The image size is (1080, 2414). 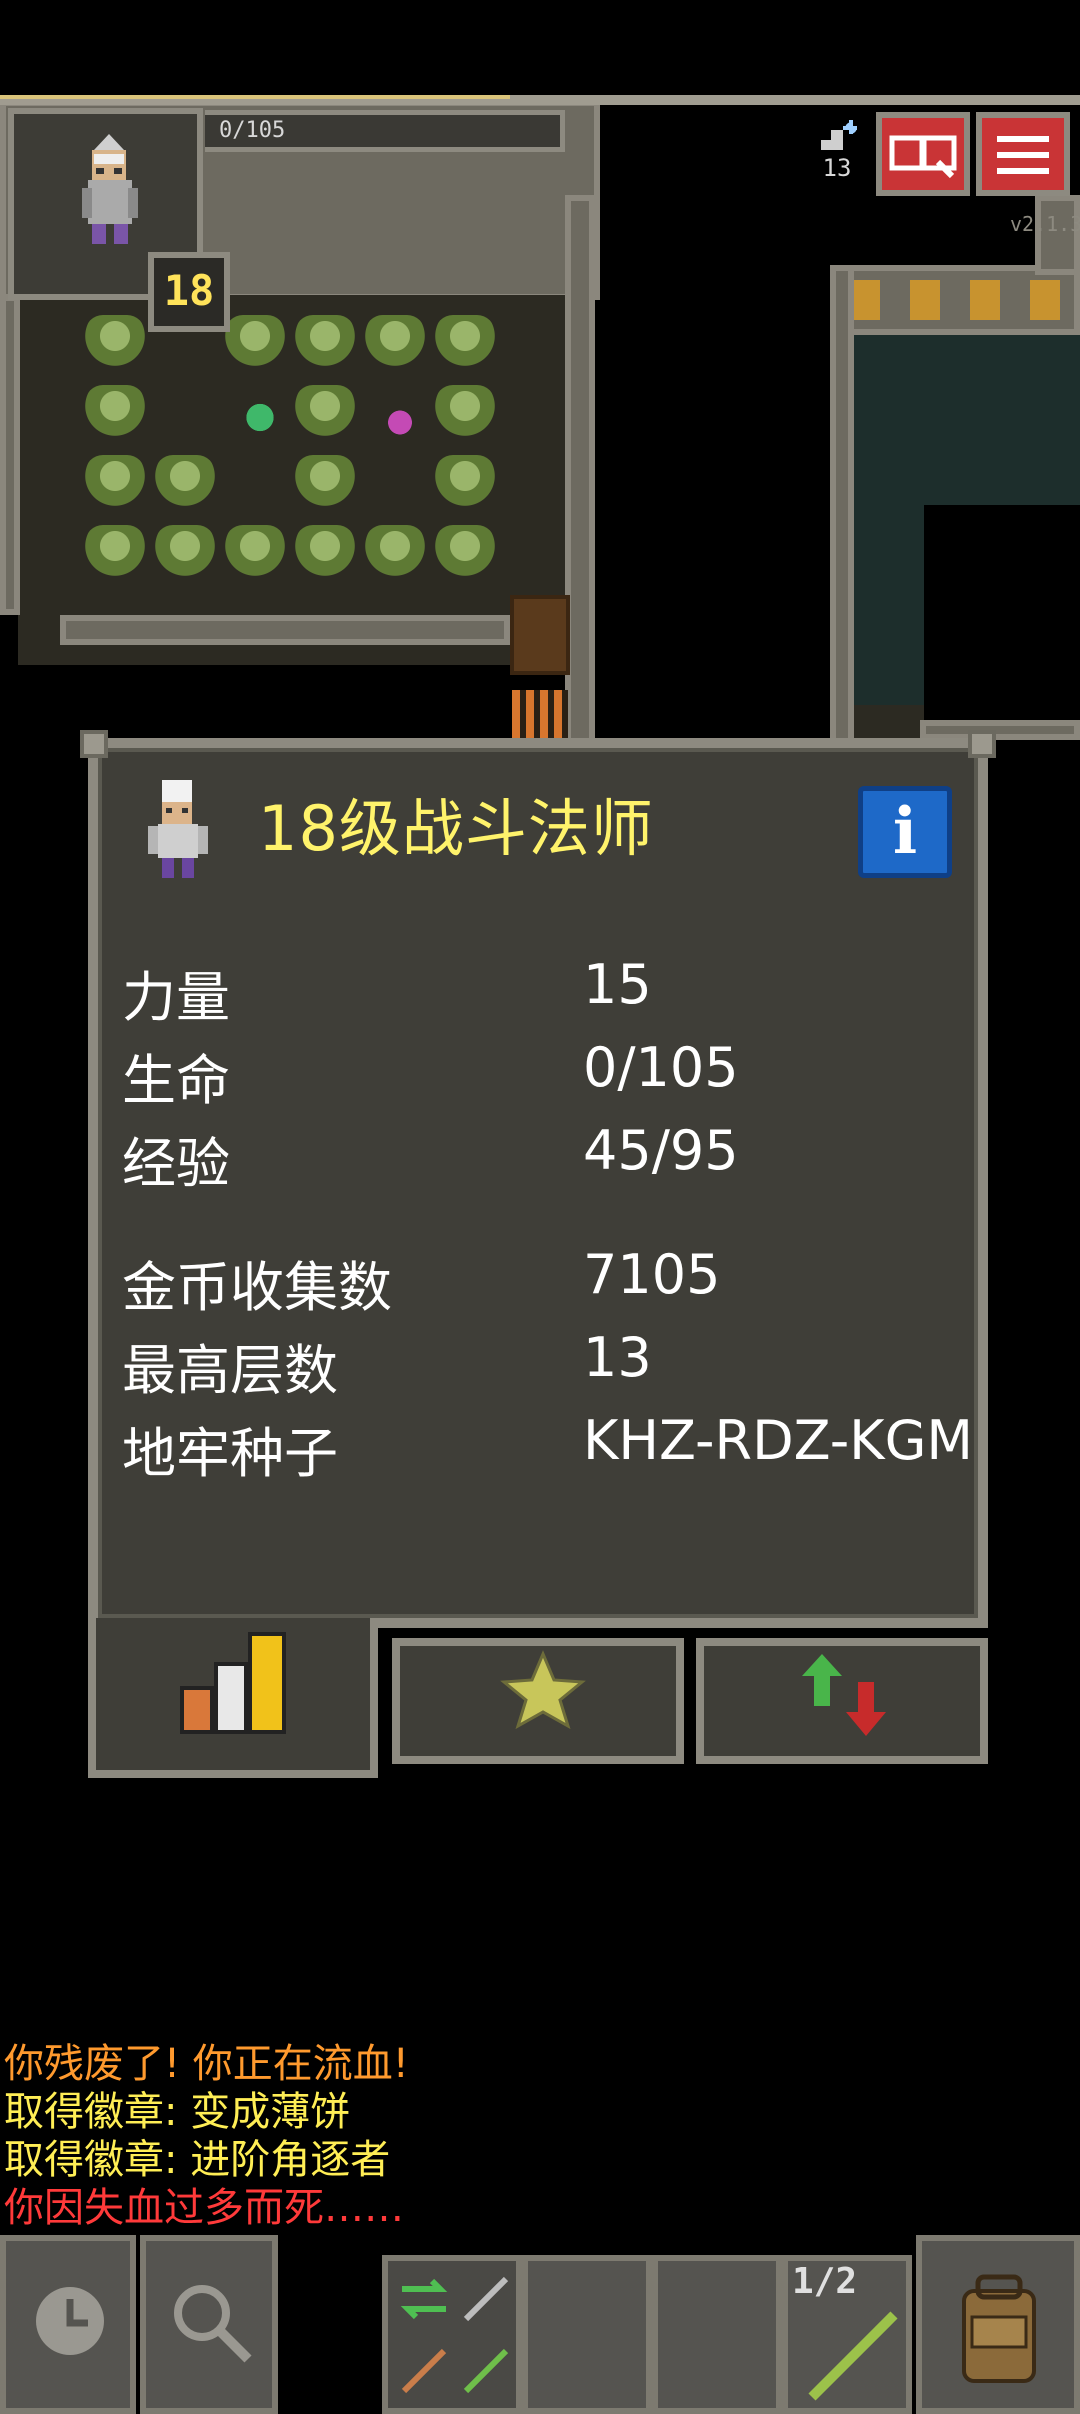 I want to click on experience-bar, so click(x=540, y=100).